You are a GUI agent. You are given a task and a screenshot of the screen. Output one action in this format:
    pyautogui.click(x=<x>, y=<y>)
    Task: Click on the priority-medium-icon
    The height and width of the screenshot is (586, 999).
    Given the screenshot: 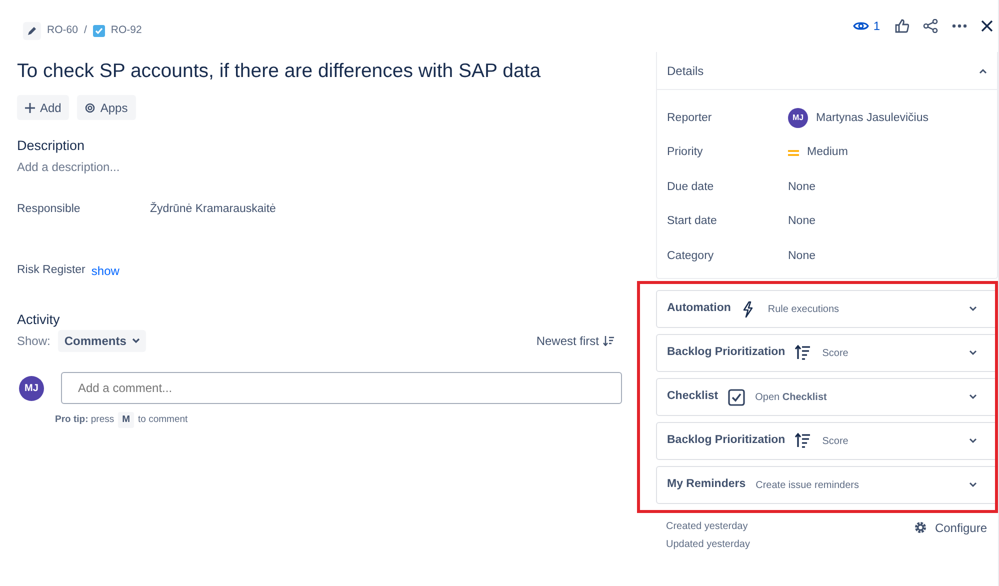 What is the action you would take?
    pyautogui.click(x=793, y=152)
    